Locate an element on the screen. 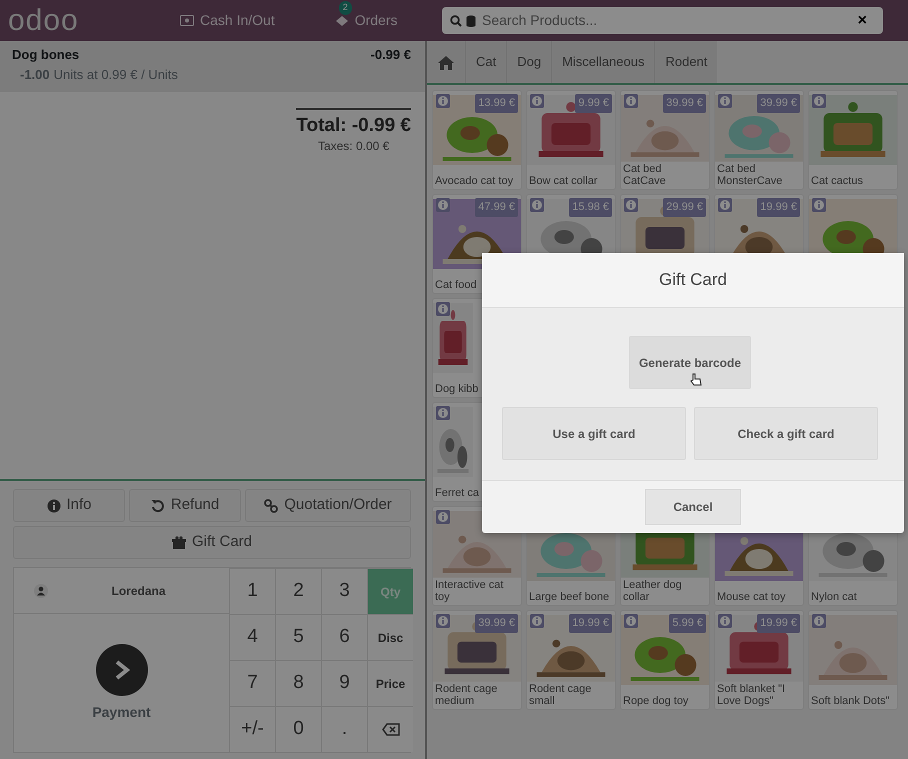 The image size is (908, 759). product-tile: Rope dog toy 5.99 € is located at coordinates (665, 660).